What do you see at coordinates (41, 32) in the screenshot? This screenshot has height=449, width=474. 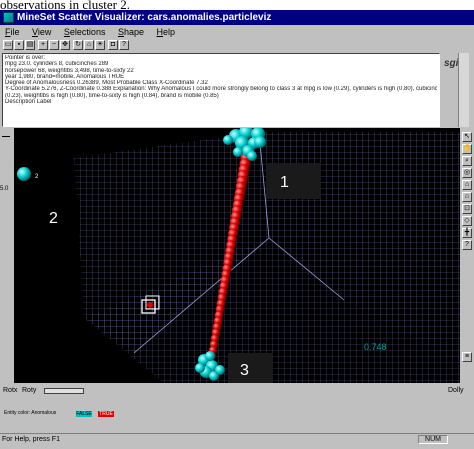 I see `menu-view: View` at bounding box center [41, 32].